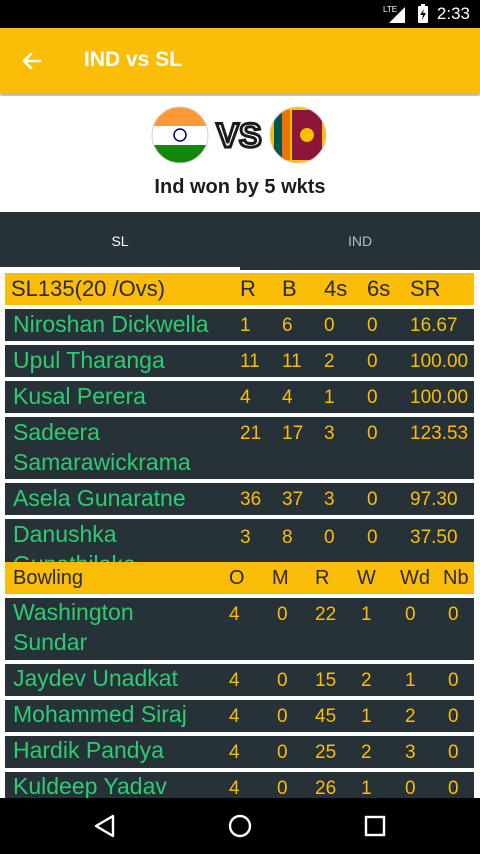 This screenshot has width=480, height=854. Describe the element at coordinates (390, 9) in the screenshot. I see `network-type-label: LTE` at that location.